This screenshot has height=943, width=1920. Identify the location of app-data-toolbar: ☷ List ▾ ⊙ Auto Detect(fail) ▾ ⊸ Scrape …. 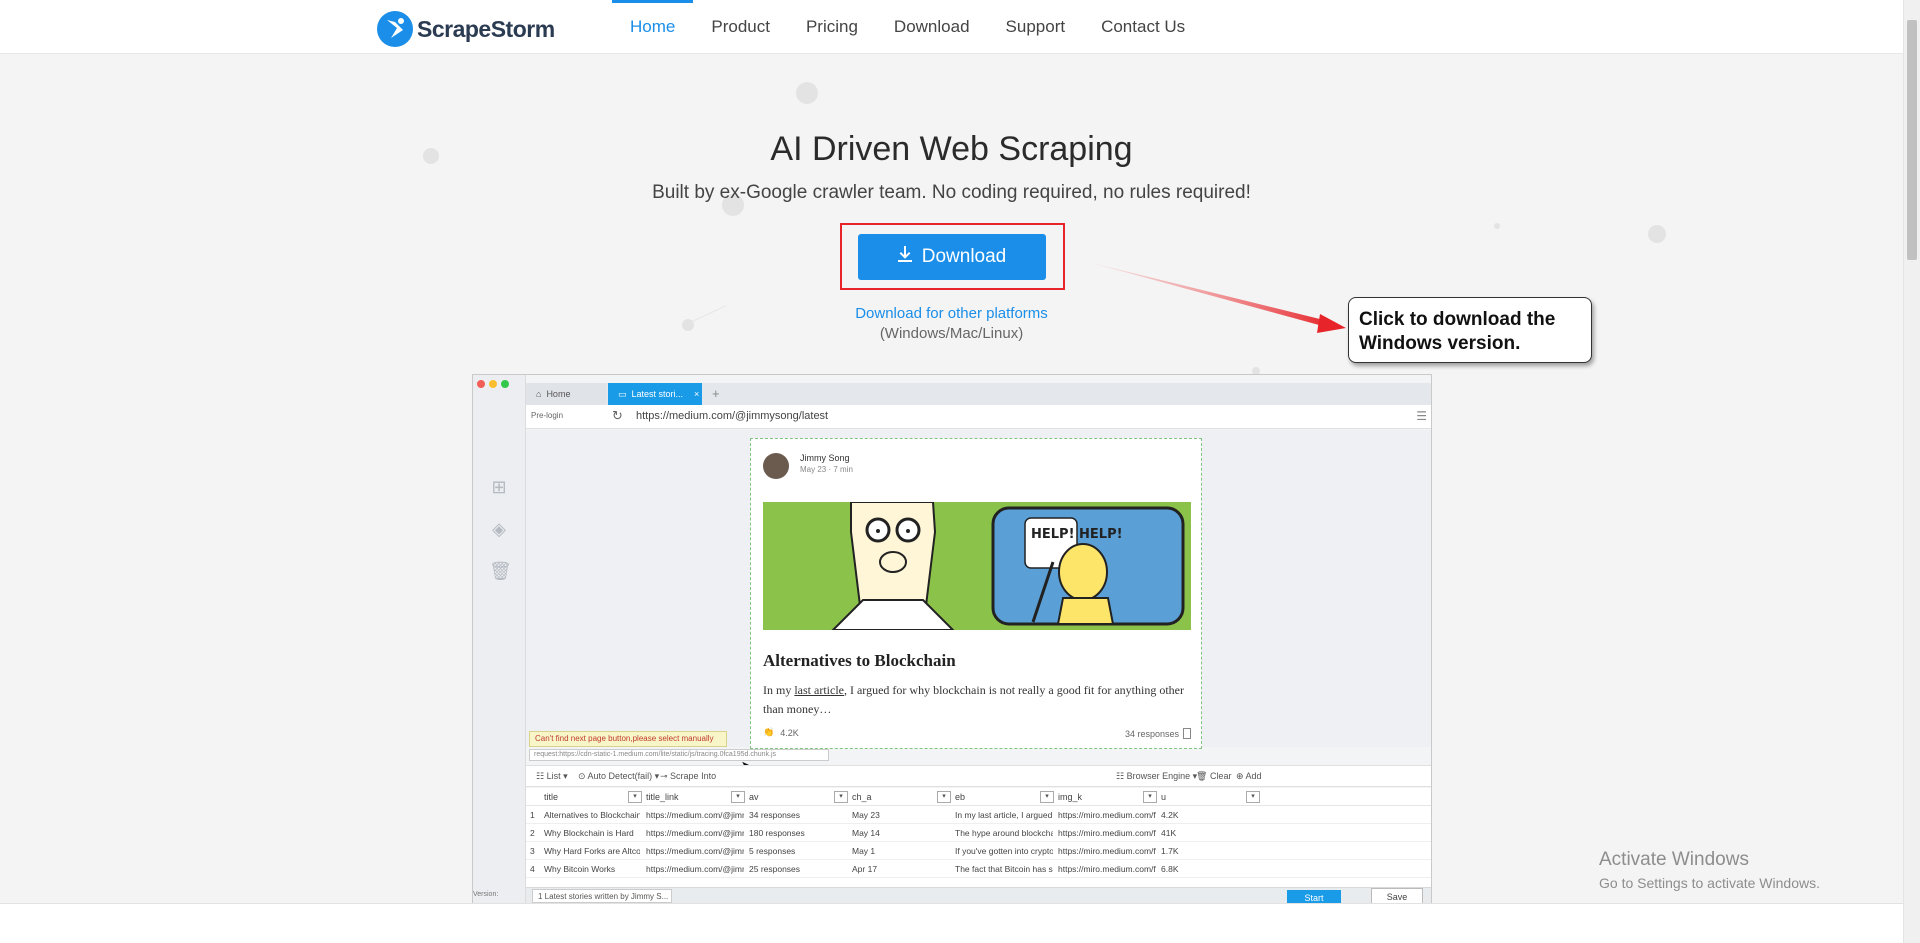
(978, 776).